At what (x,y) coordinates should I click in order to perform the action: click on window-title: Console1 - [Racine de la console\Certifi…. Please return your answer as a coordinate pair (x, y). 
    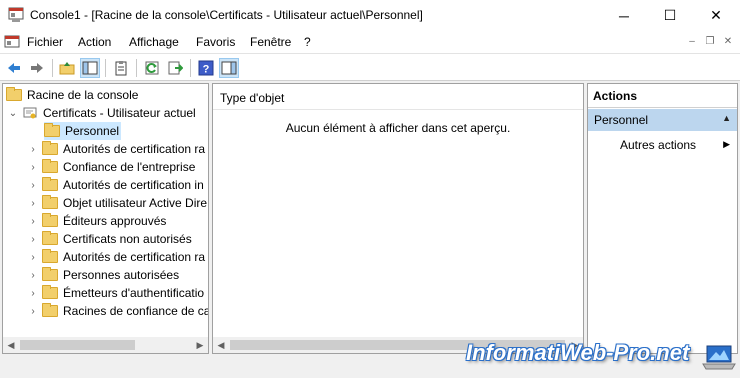
    Looking at the image, I should click on (226, 15).